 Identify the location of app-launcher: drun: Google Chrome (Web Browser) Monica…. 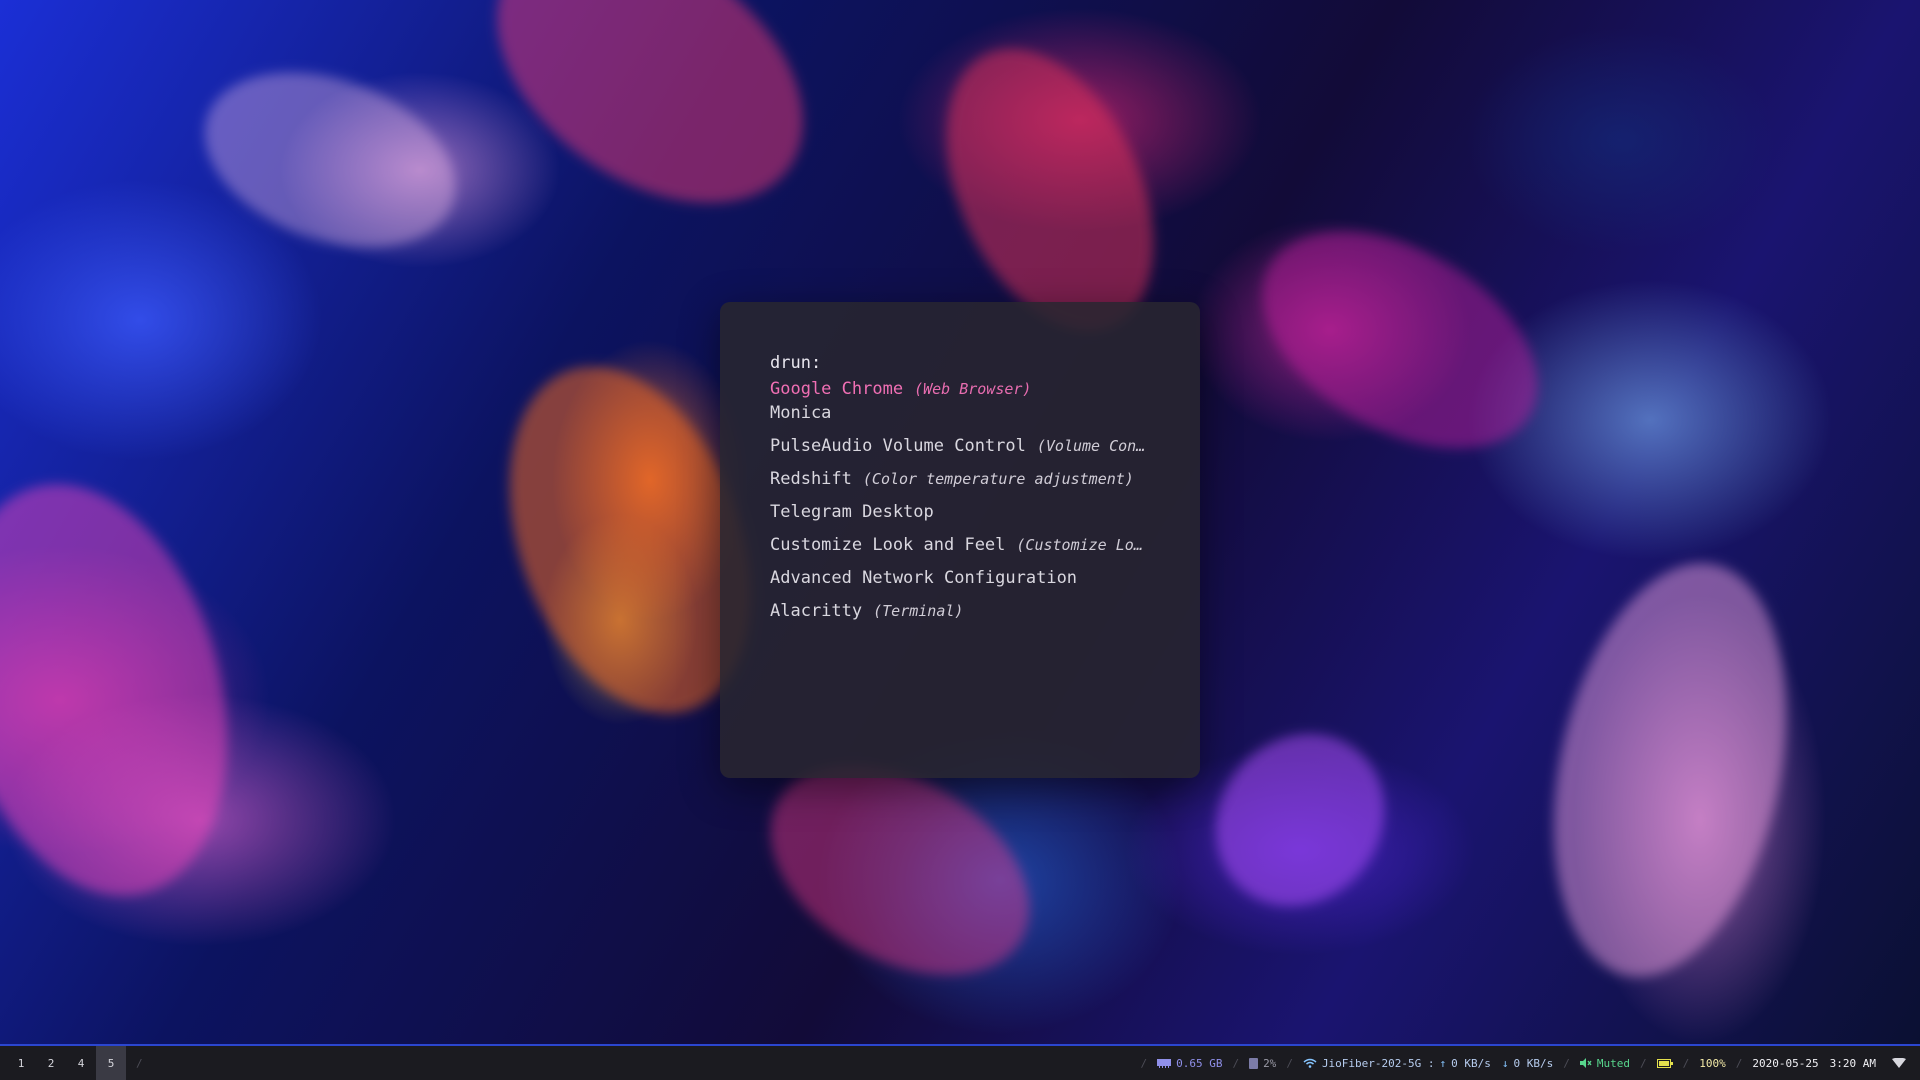
(960, 540).